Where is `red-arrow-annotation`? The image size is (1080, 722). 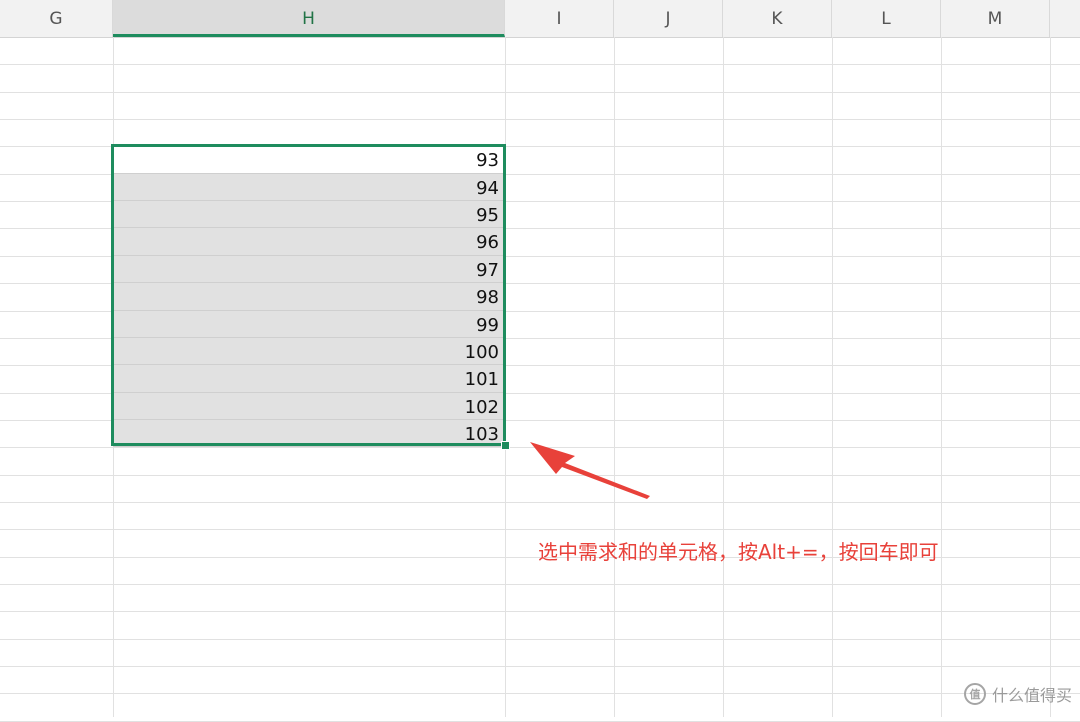
red-arrow-annotation is located at coordinates (590, 470).